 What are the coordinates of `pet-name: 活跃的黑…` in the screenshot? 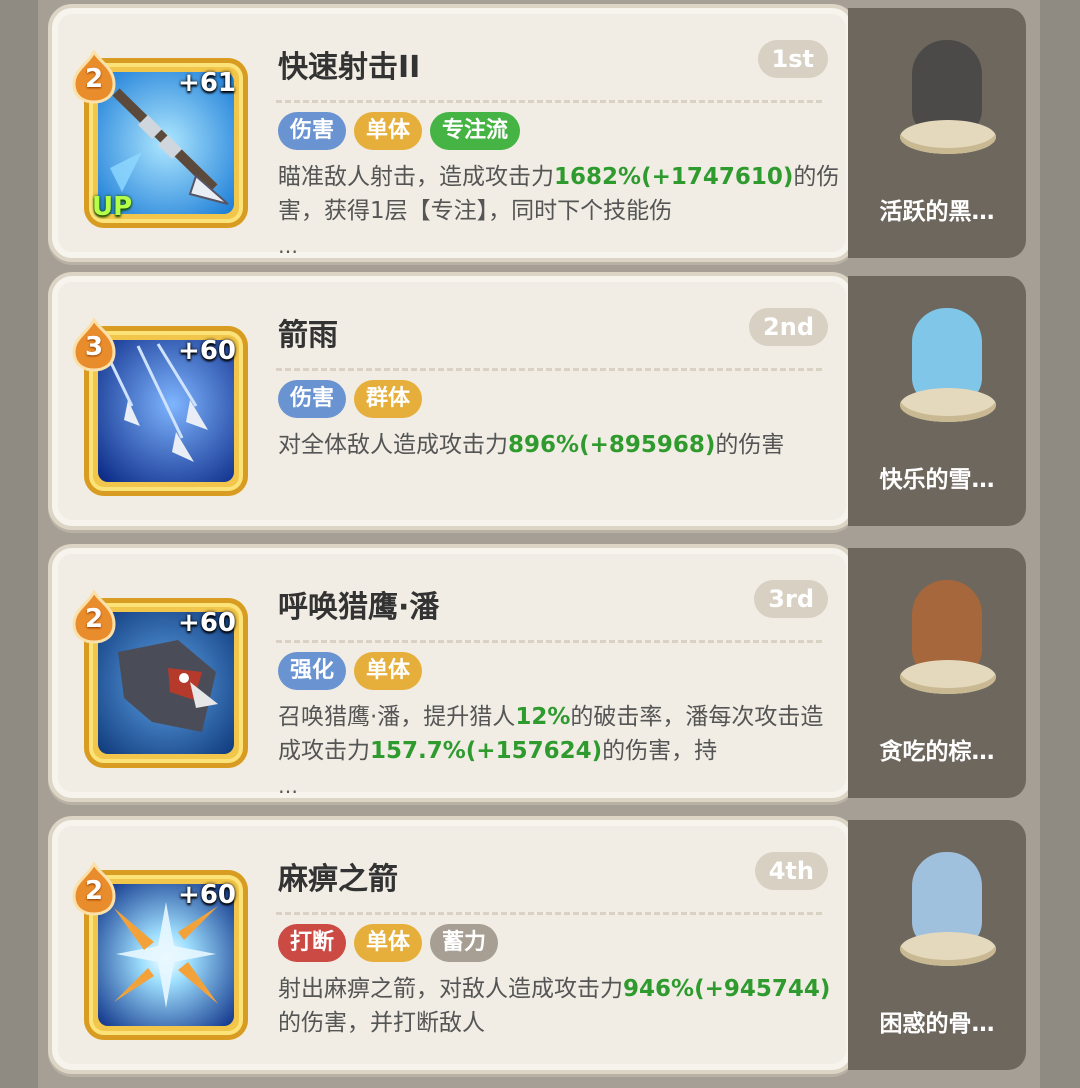 It's located at (937, 212).